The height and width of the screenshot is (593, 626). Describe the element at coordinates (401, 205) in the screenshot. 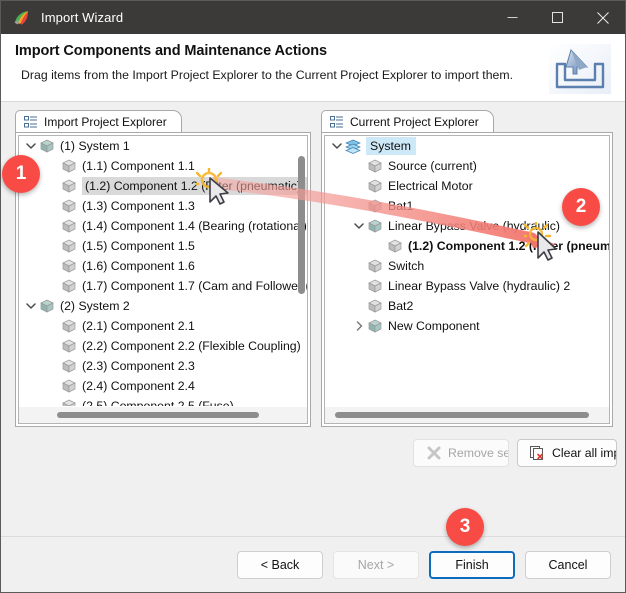

I see `tree-item-label: Bat1` at that location.